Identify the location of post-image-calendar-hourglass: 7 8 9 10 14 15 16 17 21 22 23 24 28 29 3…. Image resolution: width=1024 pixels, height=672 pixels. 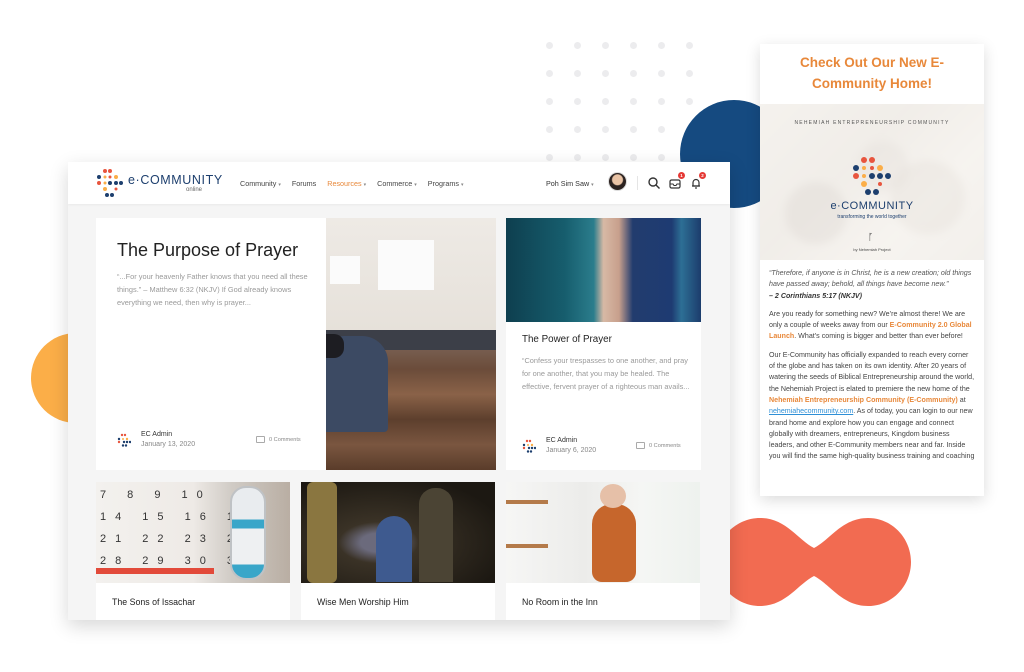
(193, 532).